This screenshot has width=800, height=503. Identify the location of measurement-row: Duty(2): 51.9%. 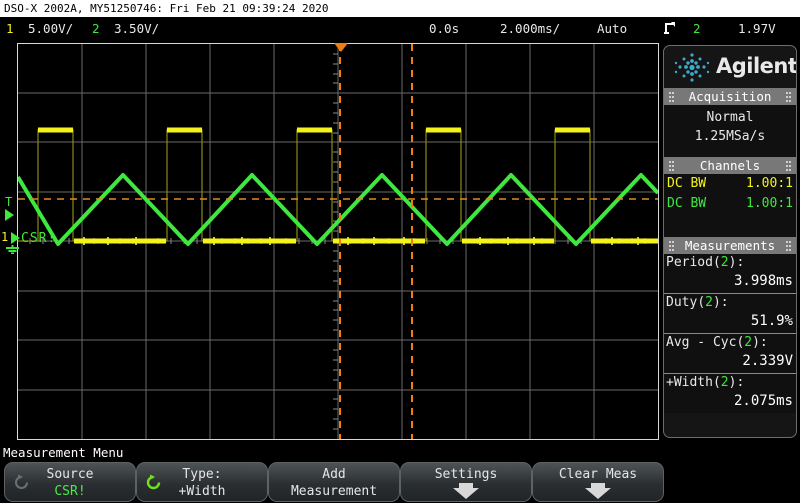
(730, 313).